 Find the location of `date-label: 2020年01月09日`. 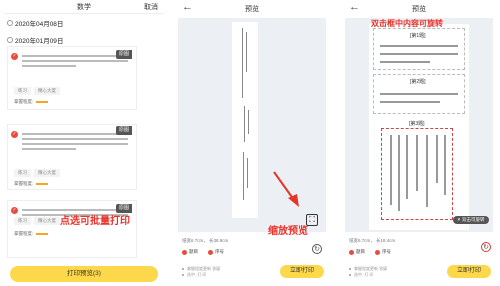

date-label: 2020年01月09日 is located at coordinates (39, 41).